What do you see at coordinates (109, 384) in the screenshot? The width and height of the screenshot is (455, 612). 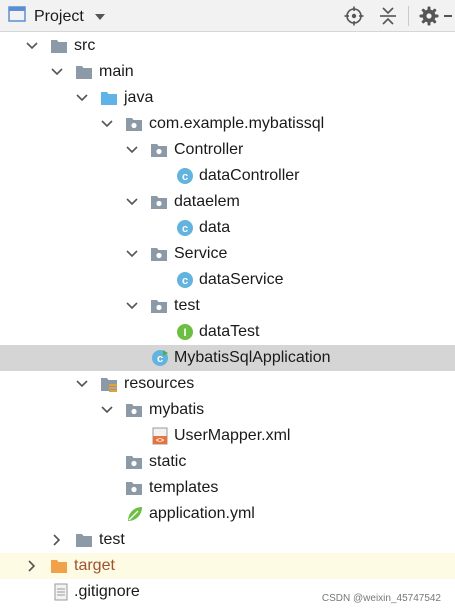 I see `resources-folder-icon` at bounding box center [109, 384].